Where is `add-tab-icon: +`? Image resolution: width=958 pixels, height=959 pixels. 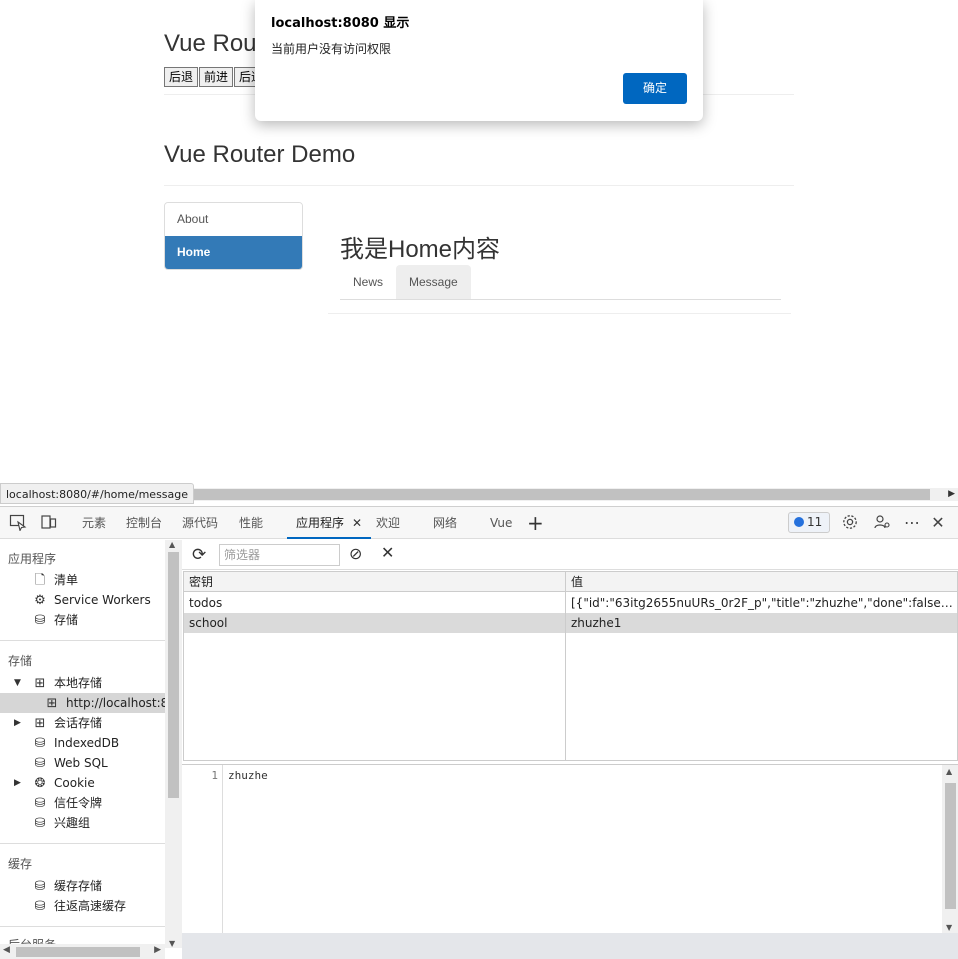
add-tab-icon: + is located at coordinates (535, 523).